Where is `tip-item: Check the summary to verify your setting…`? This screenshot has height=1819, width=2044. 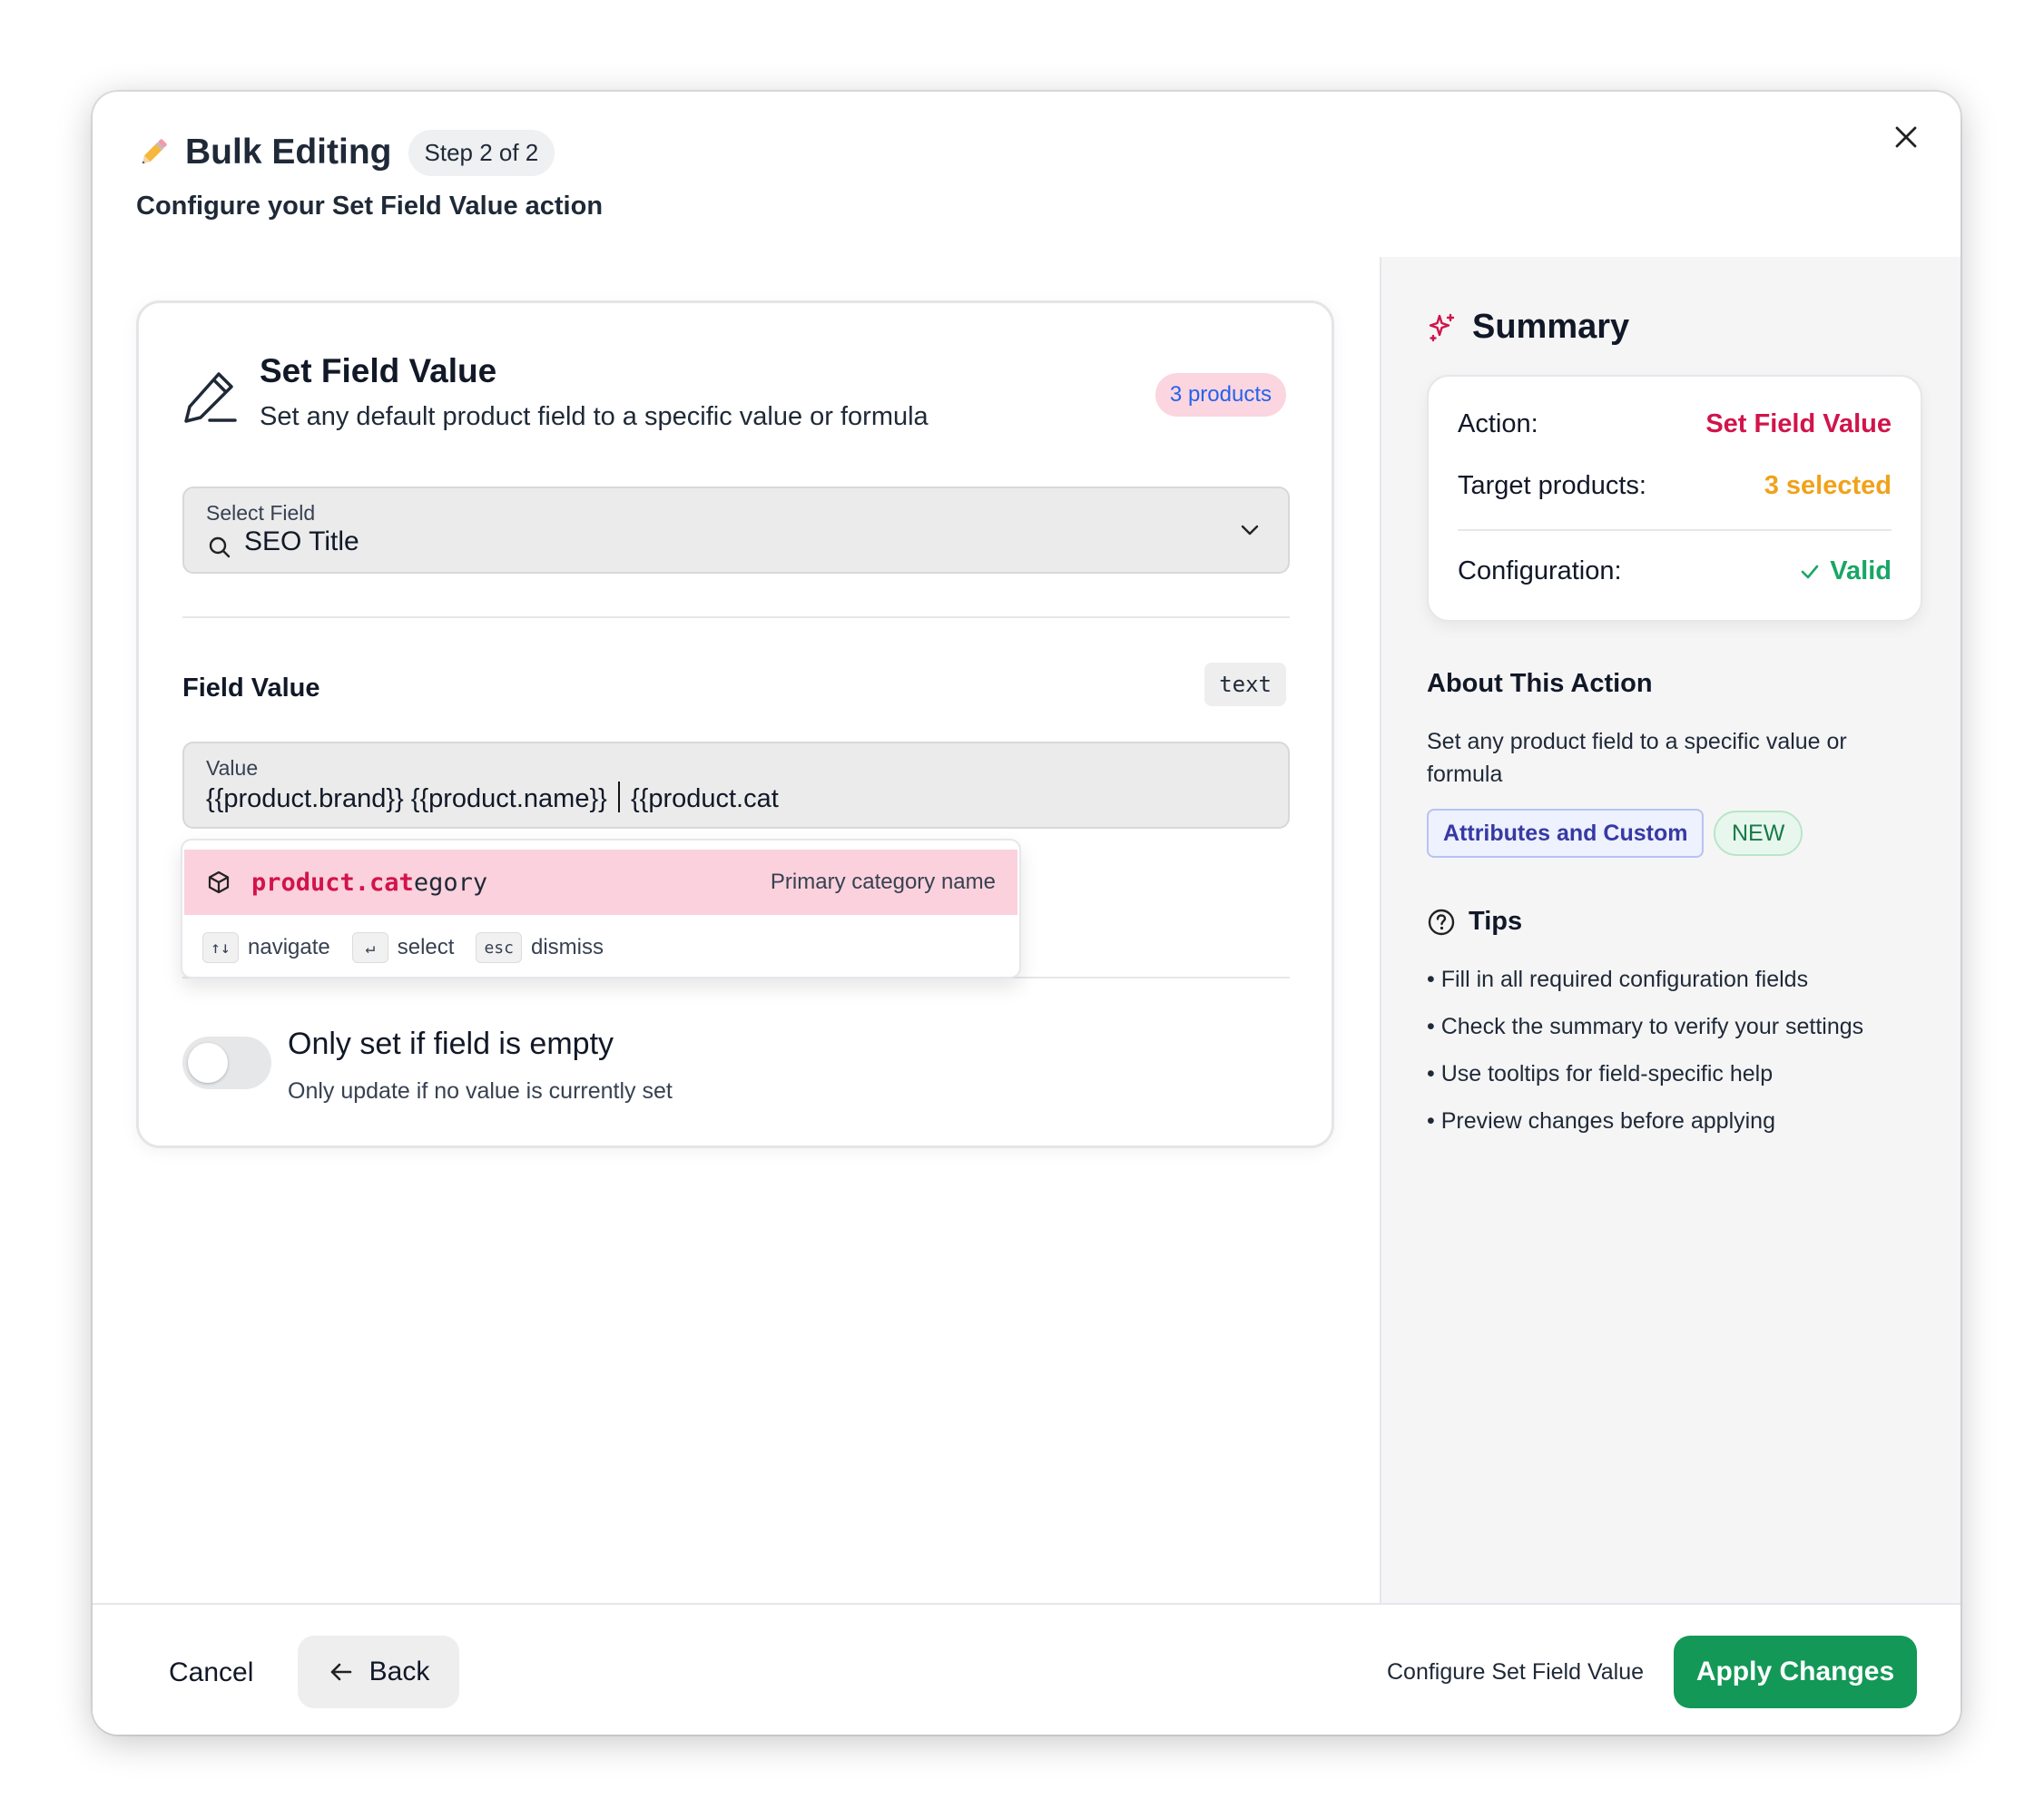 tip-item: Check the summary to verify your setting… is located at coordinates (1645, 1033).